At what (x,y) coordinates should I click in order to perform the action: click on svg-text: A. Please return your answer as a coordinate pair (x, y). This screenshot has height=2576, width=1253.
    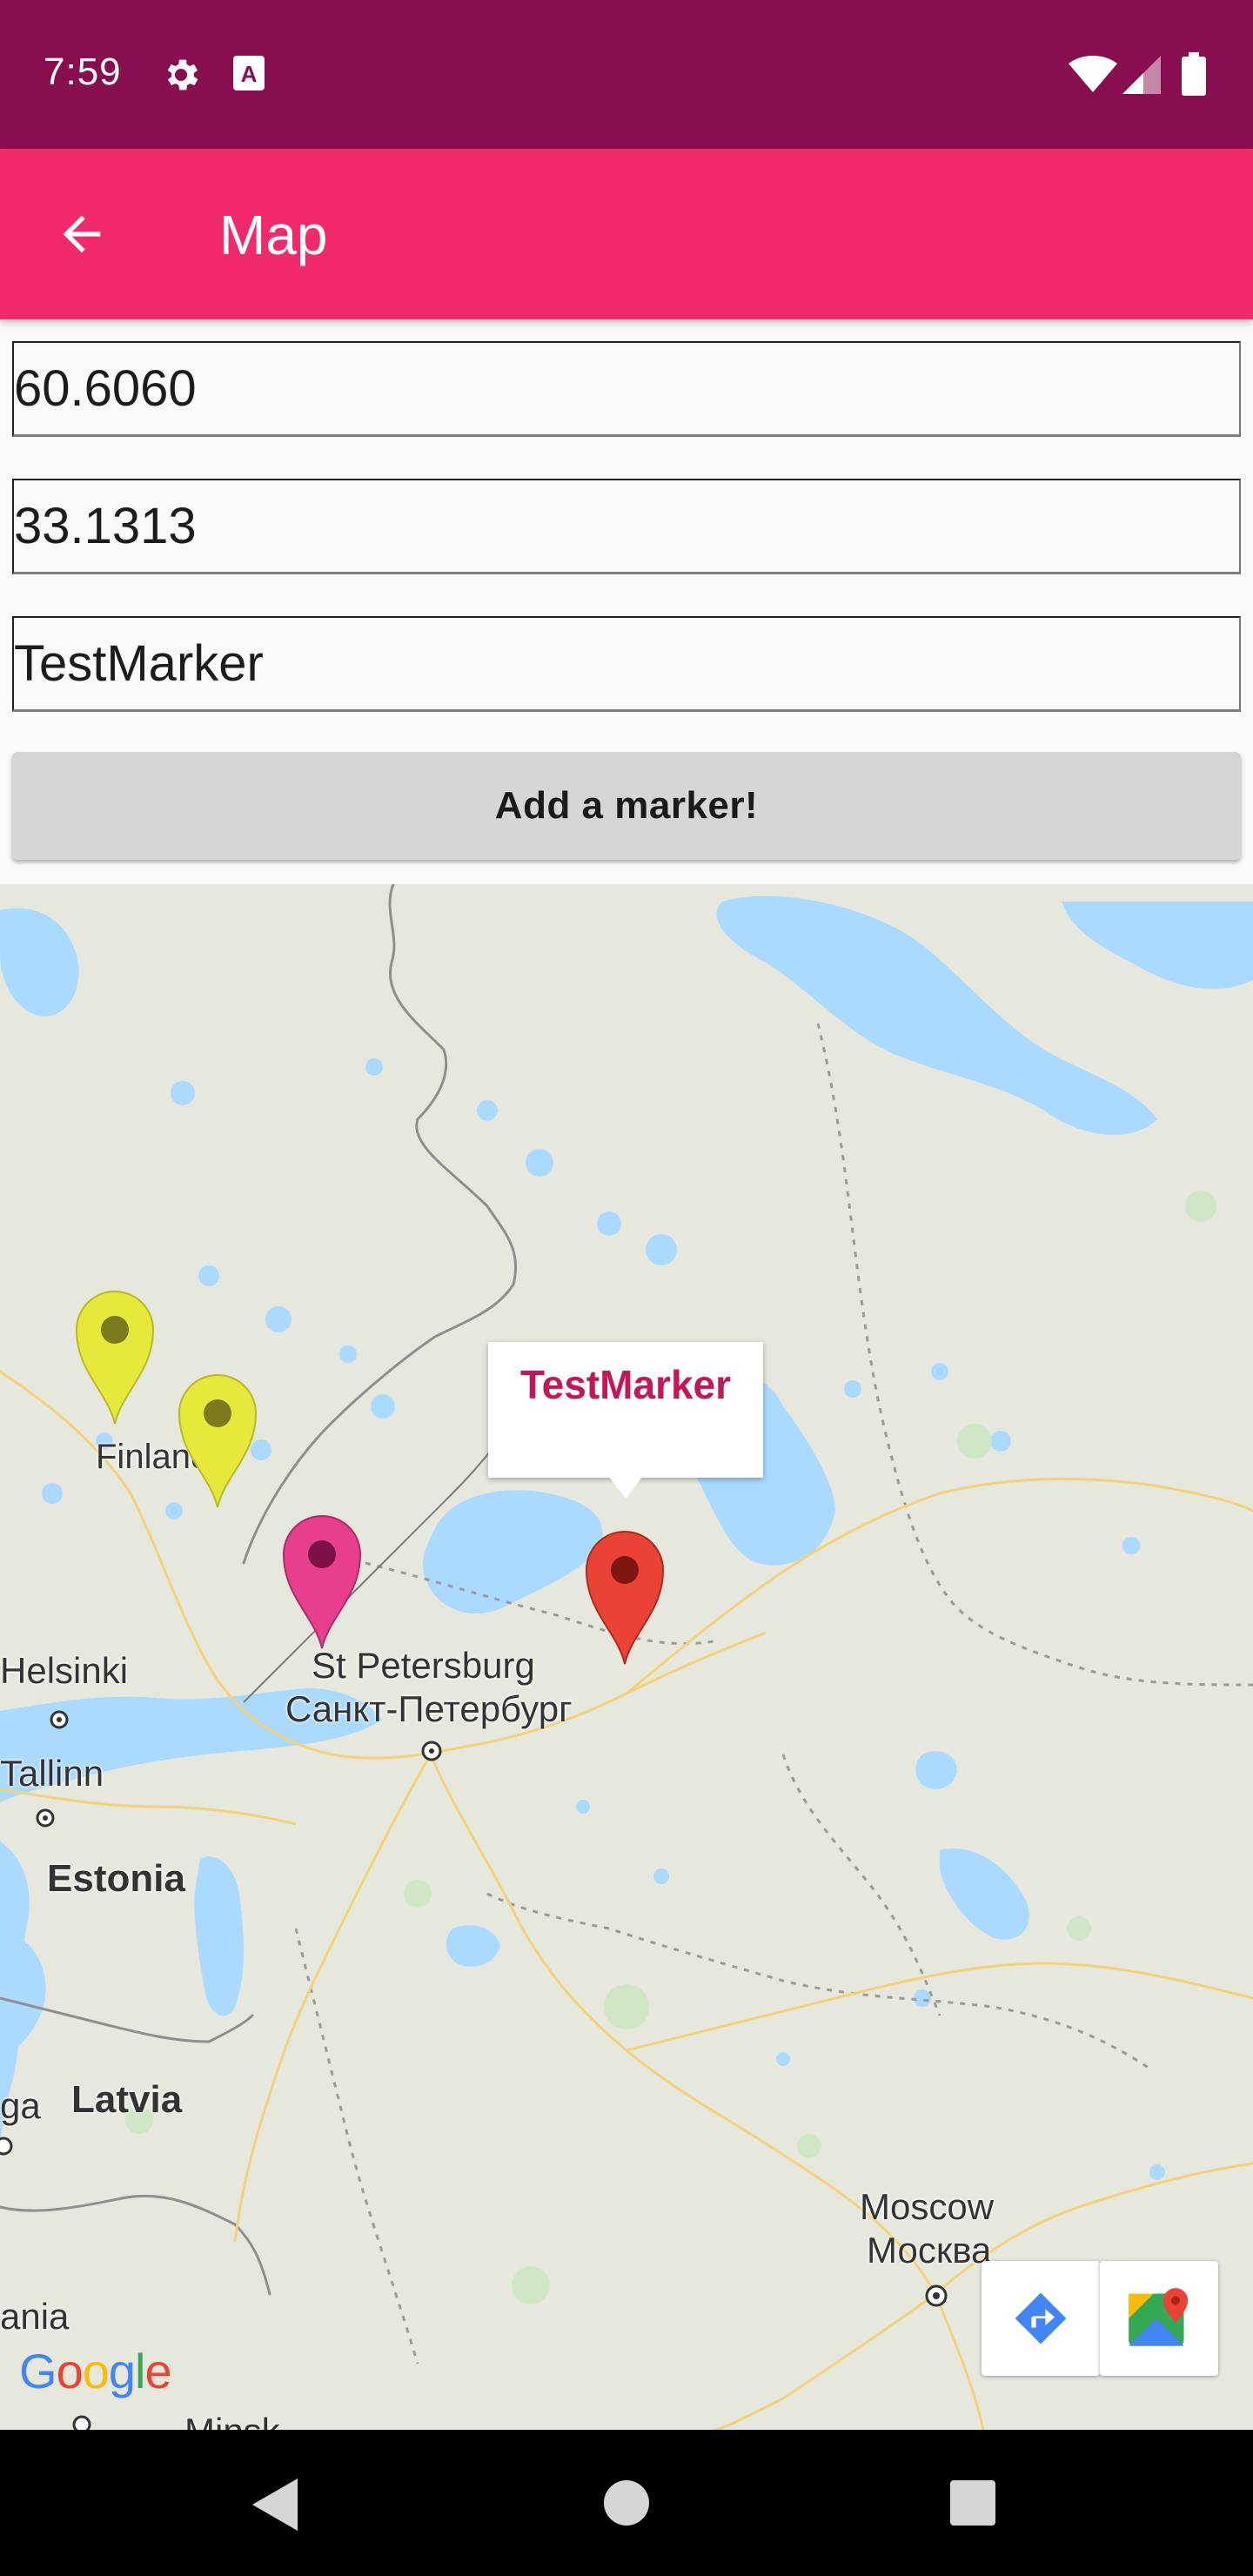
    Looking at the image, I should click on (250, 74).